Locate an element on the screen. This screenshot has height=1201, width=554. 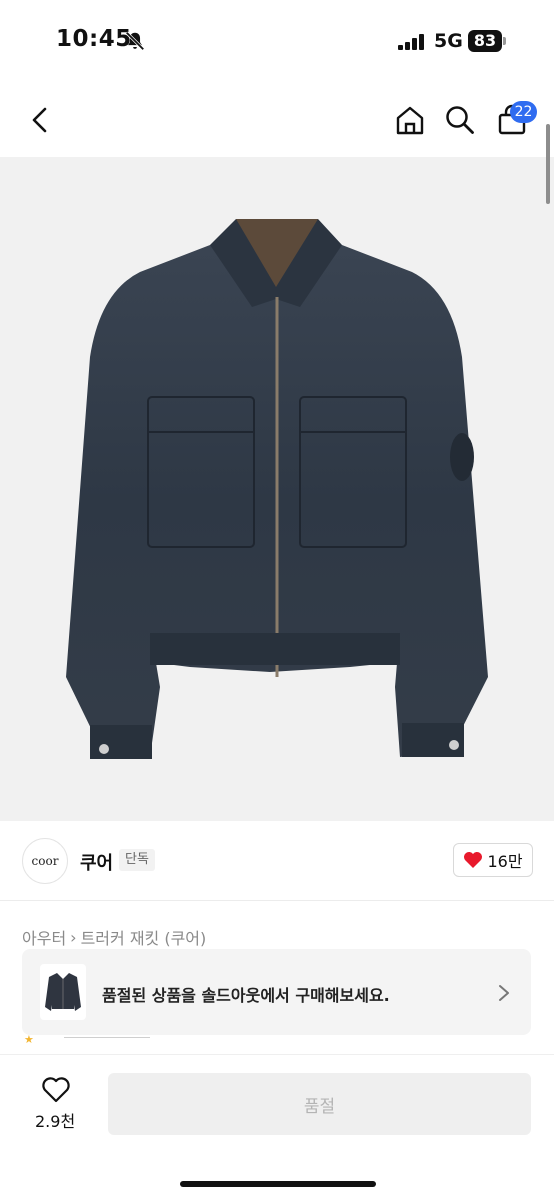
divider-short is located at coordinates (107, 1037).